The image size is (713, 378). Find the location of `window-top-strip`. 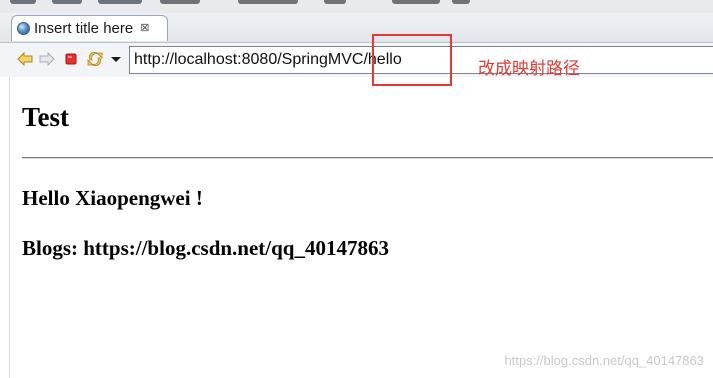

window-top-strip is located at coordinates (356, 6).